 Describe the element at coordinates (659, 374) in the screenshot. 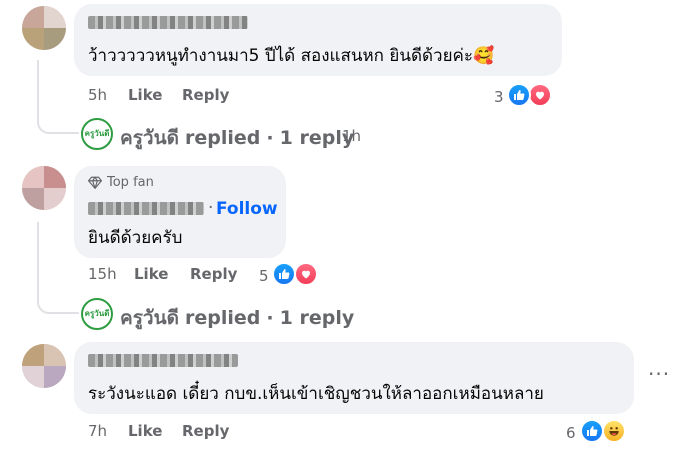

I see `more-options-button: ···` at that location.